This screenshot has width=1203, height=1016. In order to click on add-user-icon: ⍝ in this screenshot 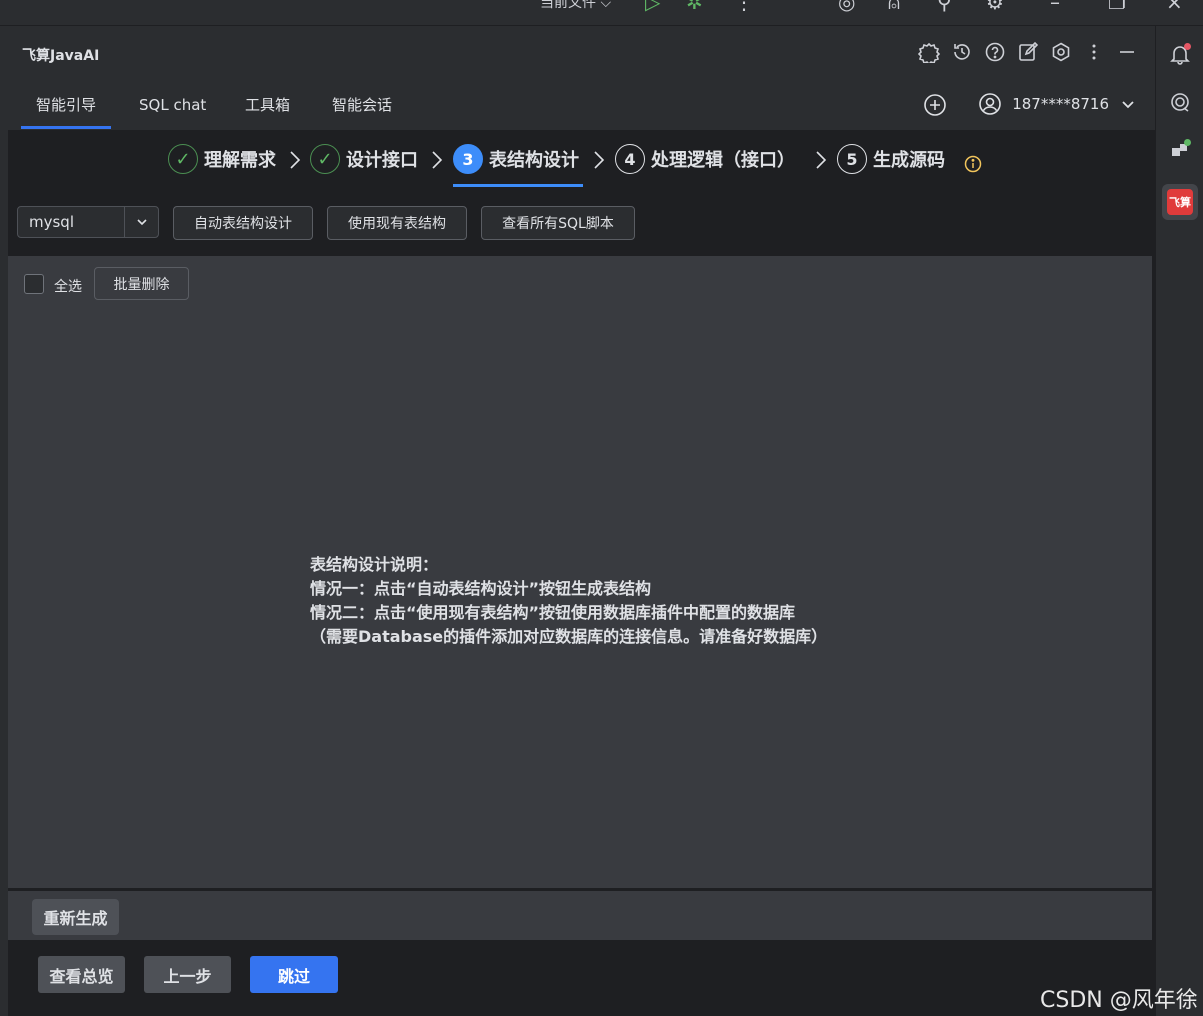, I will do `click(894, 7)`.